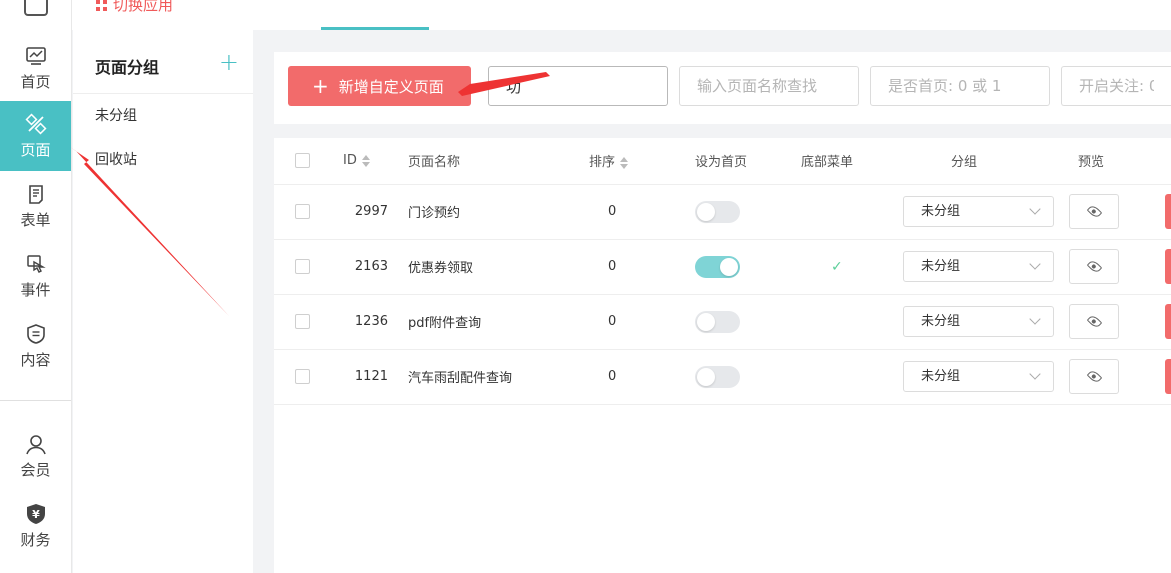 The image size is (1171, 573). I want to click on grid-icon, so click(101, 5).